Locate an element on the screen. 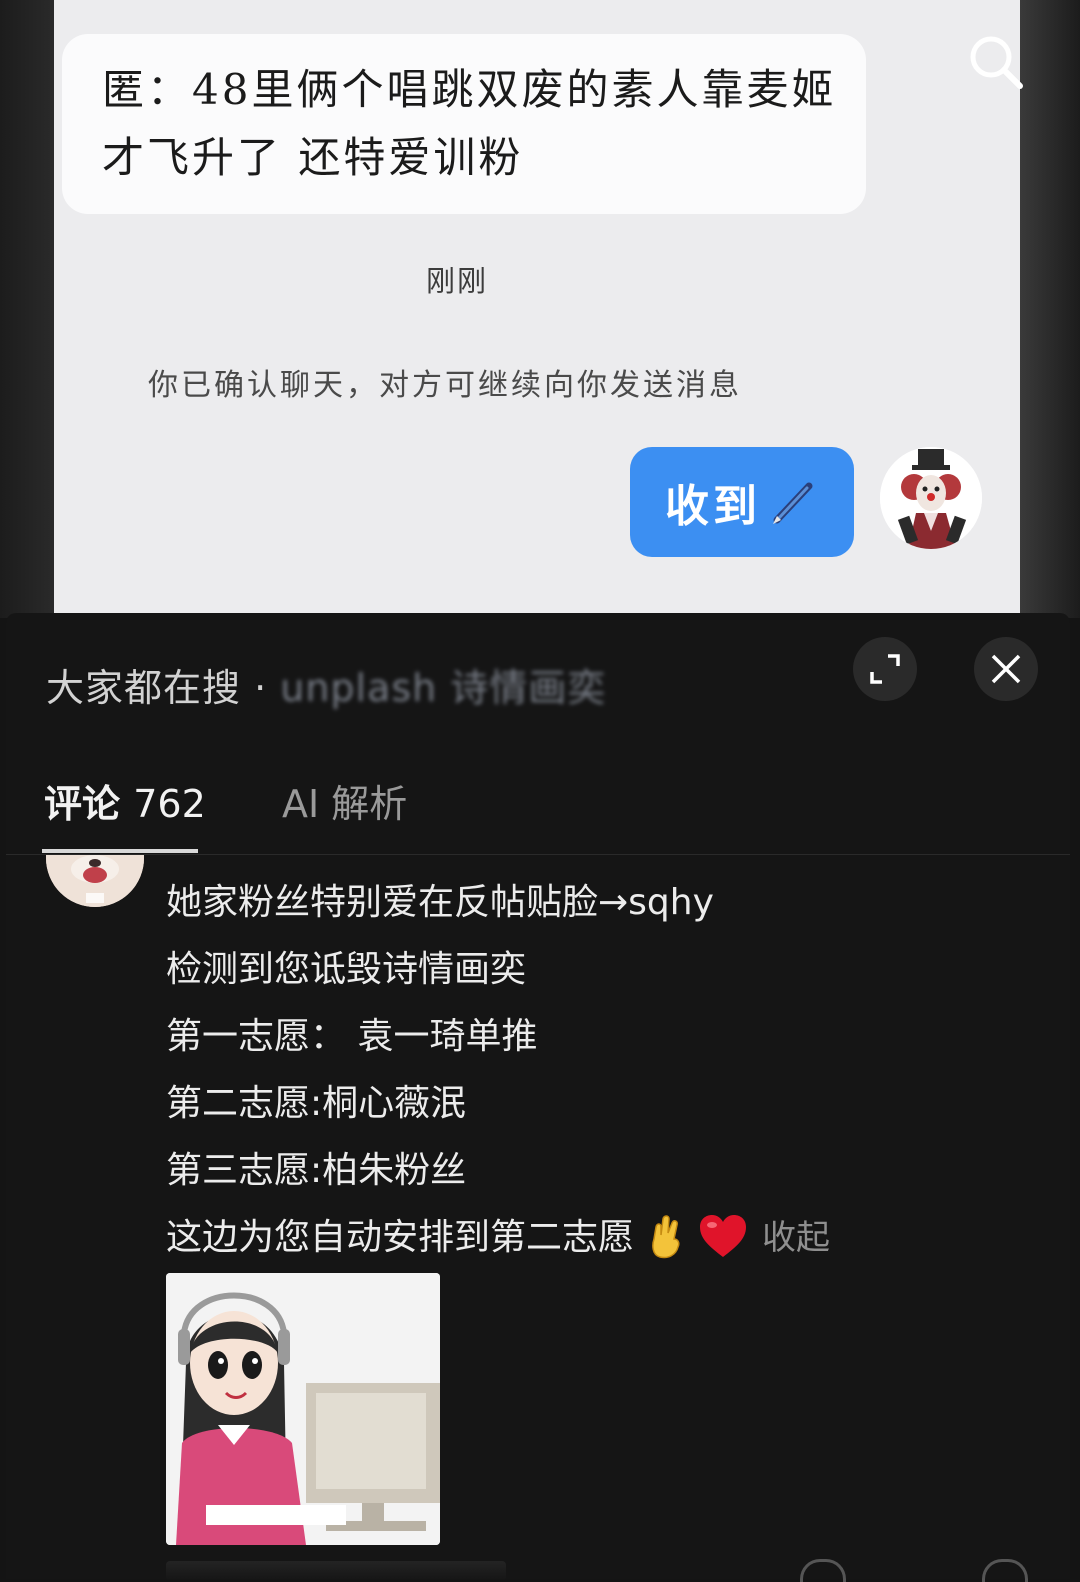  reply-text: 收到 is located at coordinates (713, 506).